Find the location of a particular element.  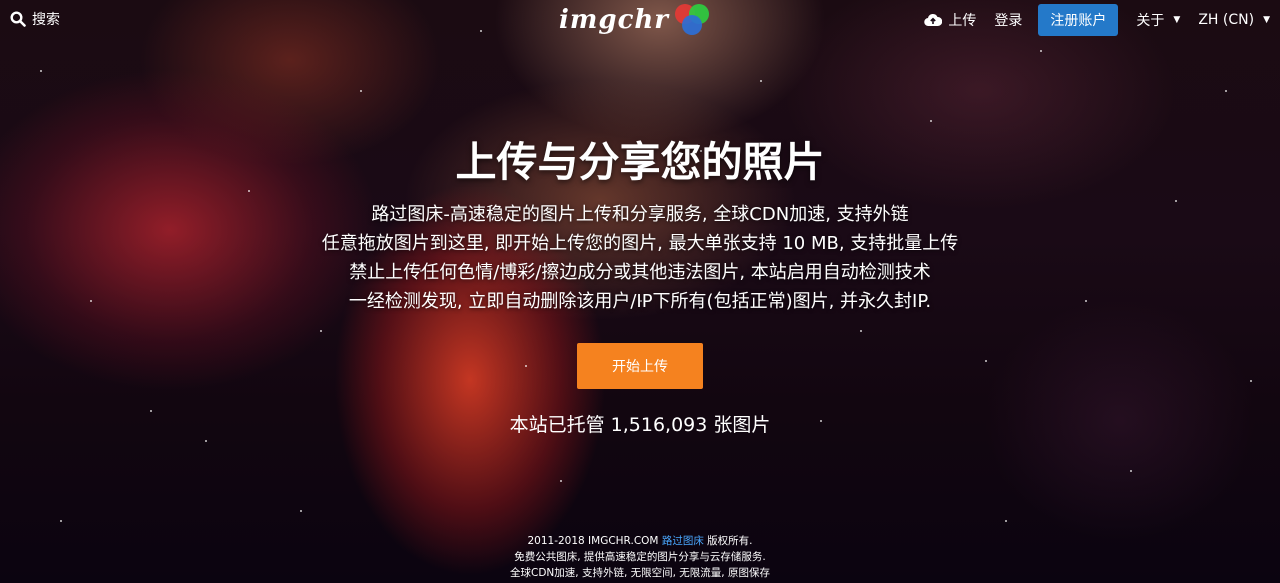

header-actions: 上传 登录 注册账户 关于 ▼ ZH (CN) ▼ is located at coordinates (1088, 20).